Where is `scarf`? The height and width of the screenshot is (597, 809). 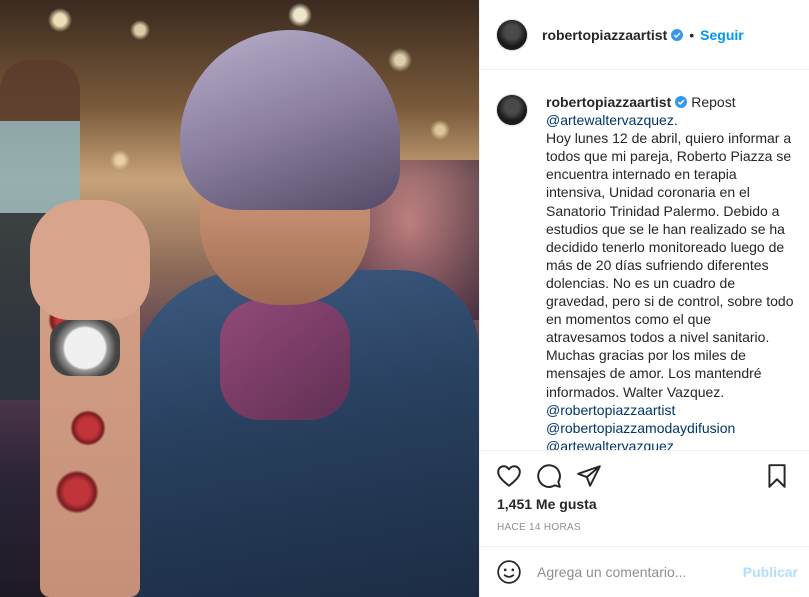
scarf is located at coordinates (285, 360).